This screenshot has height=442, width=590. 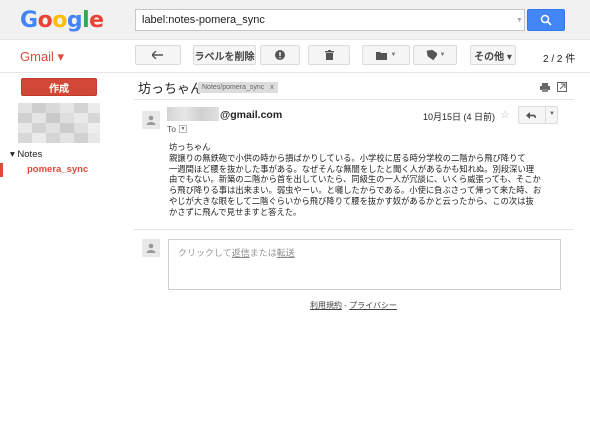 What do you see at coordinates (177, 129) in the screenshot?
I see `recipient-line: To ▼` at bounding box center [177, 129].